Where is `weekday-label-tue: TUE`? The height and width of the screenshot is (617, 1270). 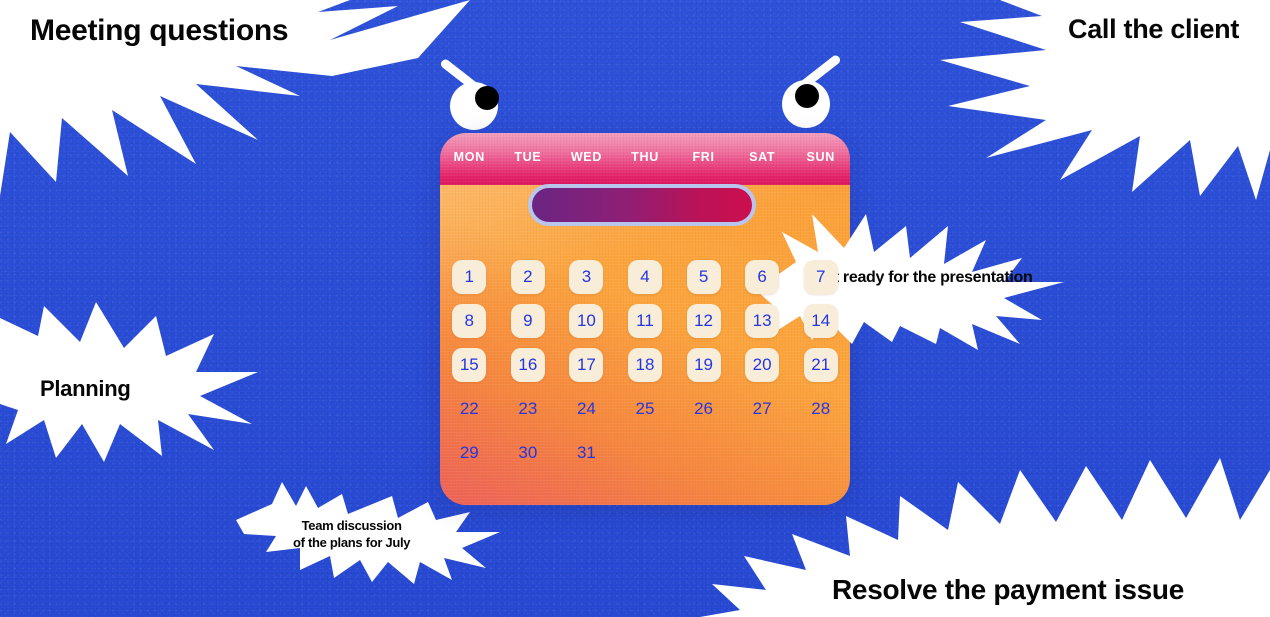 weekday-label-tue: TUE is located at coordinates (528, 157).